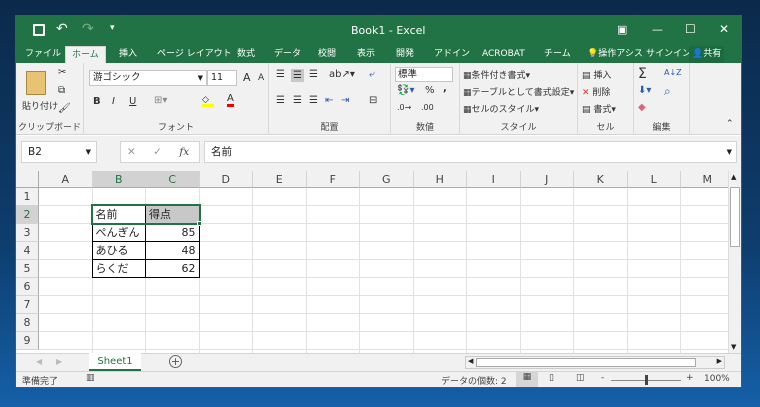 The width and height of the screenshot is (760, 407). What do you see at coordinates (172, 268) in the screenshot?
I see `cell-C5: 62` at bounding box center [172, 268].